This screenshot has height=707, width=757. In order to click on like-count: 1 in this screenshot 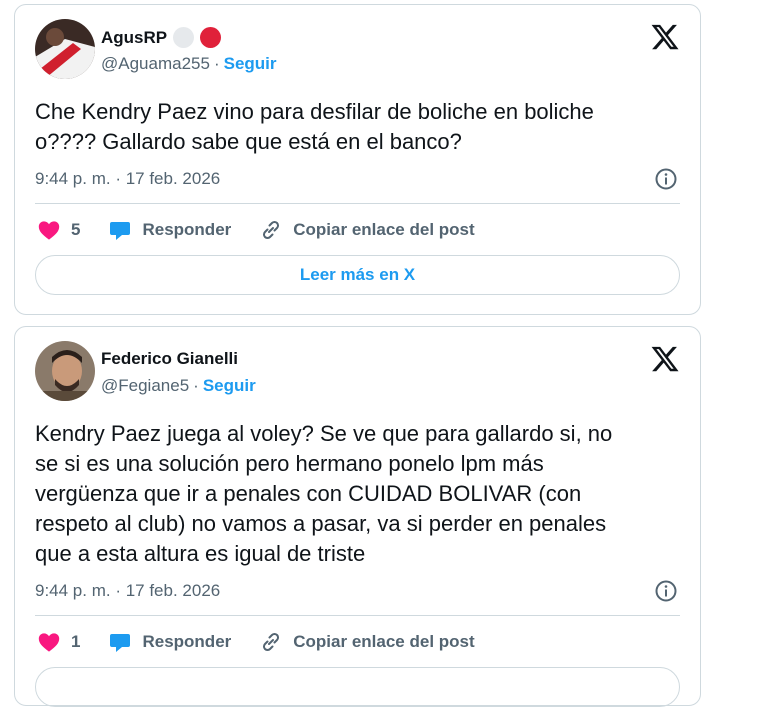, I will do `click(76, 641)`.